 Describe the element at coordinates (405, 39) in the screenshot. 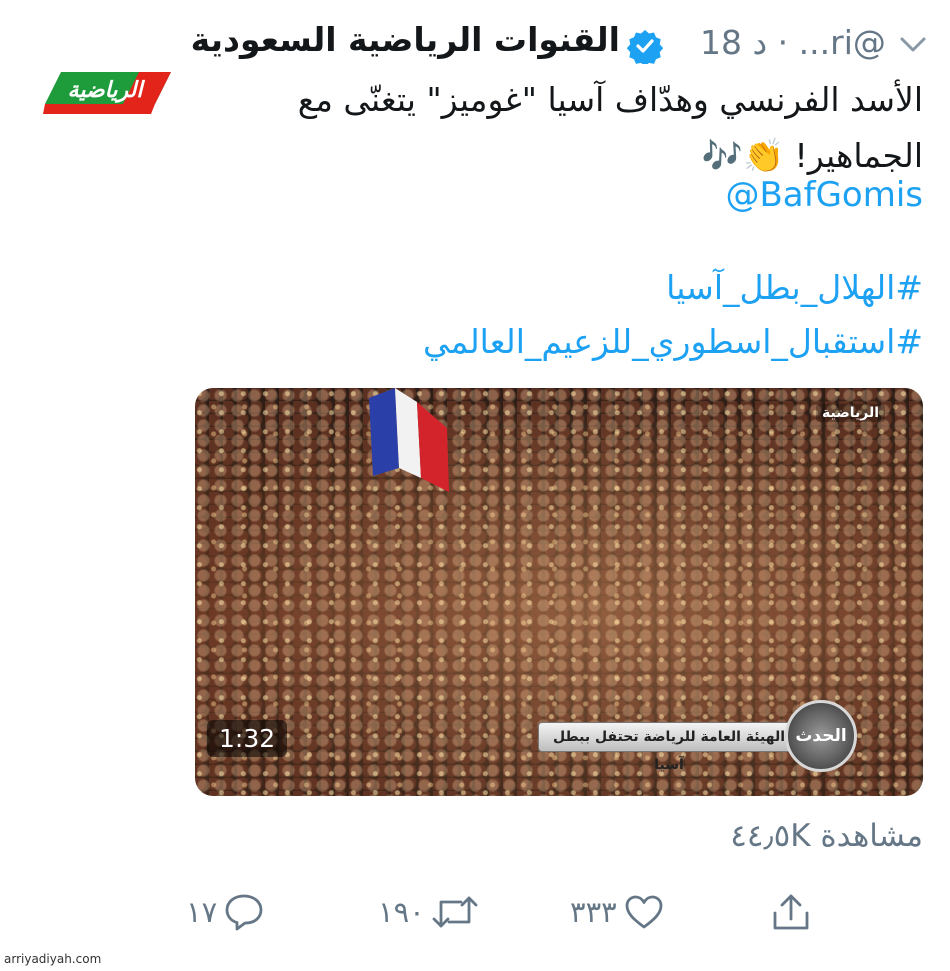

I see `display-name: القنوات الرياضية السعودية` at that location.